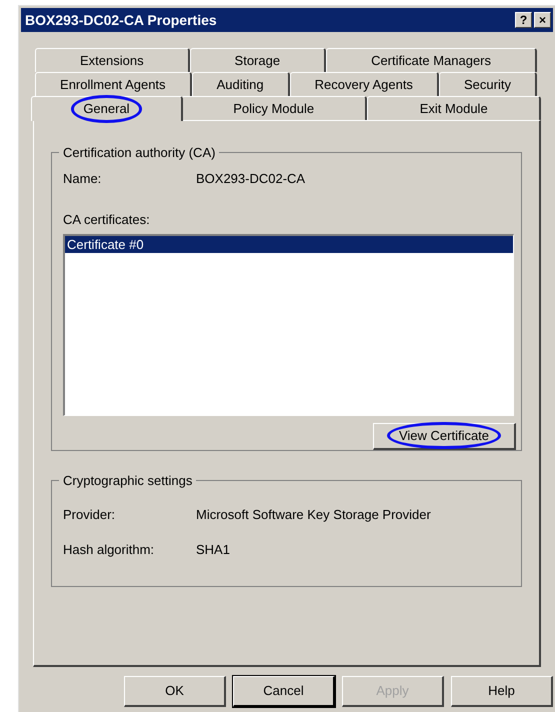 Image resolution: width=555 pixels, height=712 pixels. What do you see at coordinates (258, 60) in the screenshot?
I see `tab: Storage` at bounding box center [258, 60].